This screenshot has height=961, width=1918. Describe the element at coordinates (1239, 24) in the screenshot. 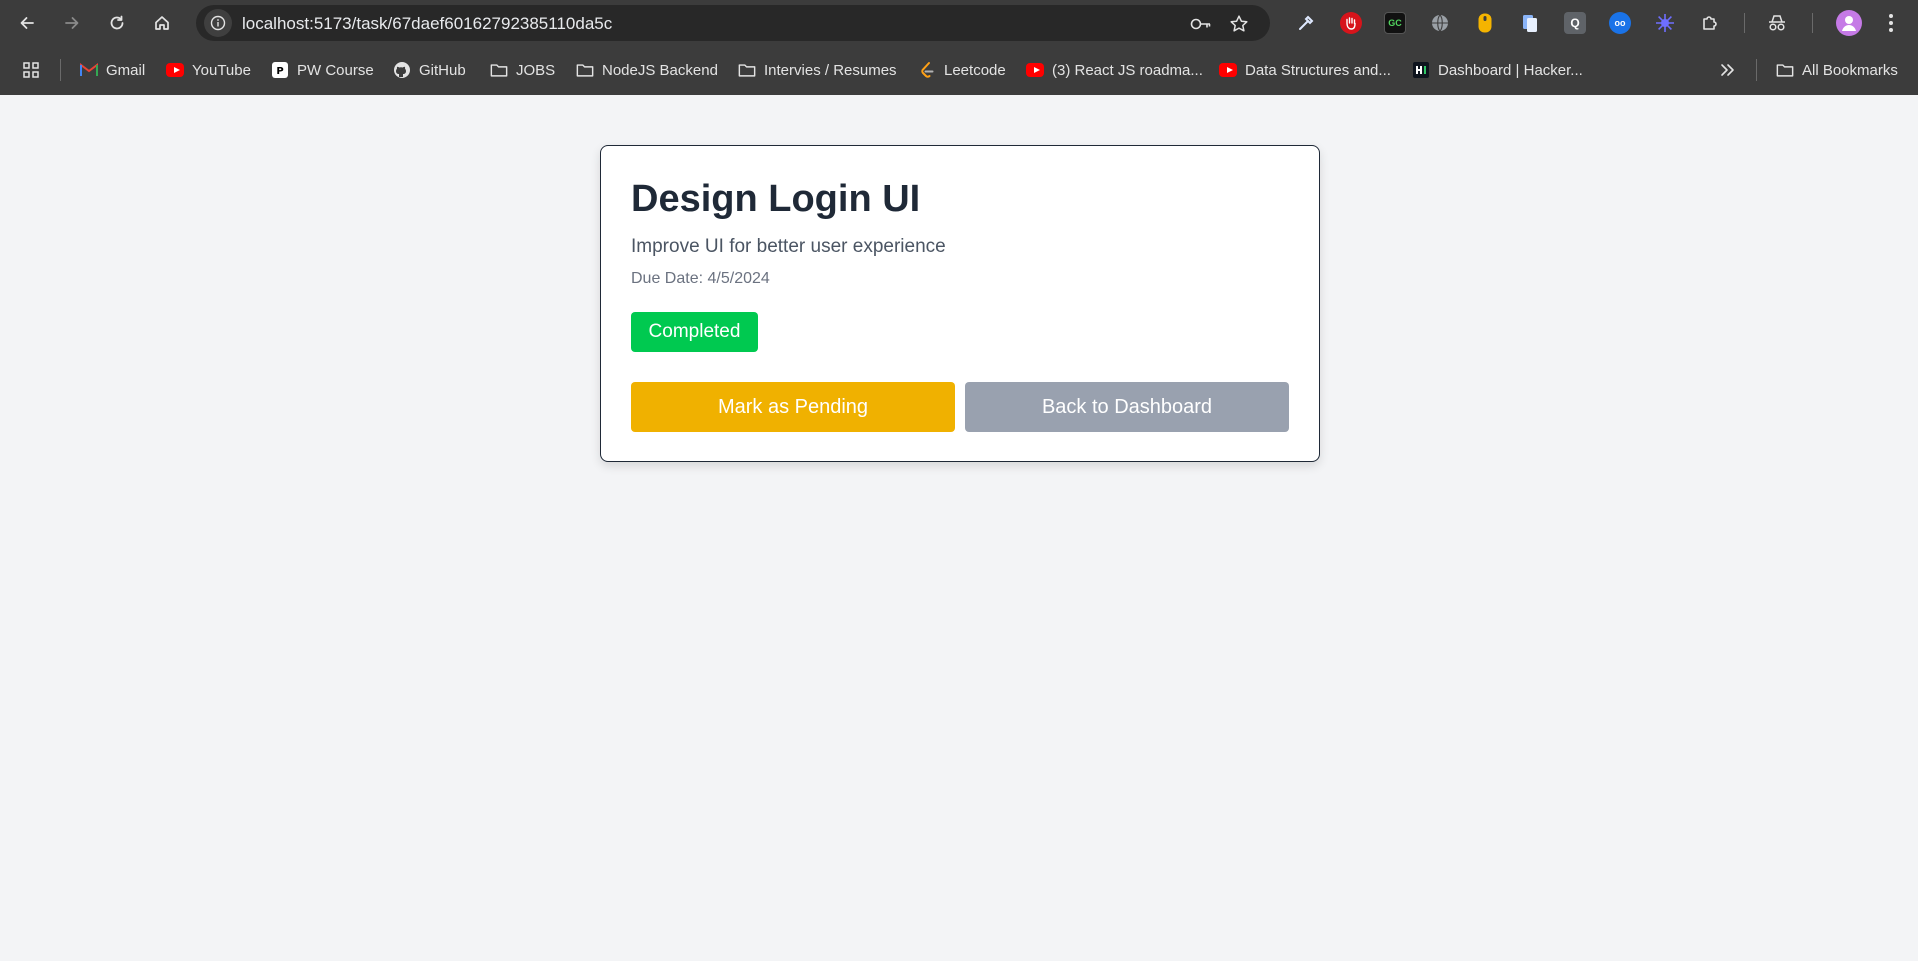

I see `star-bookmark-icon` at that location.